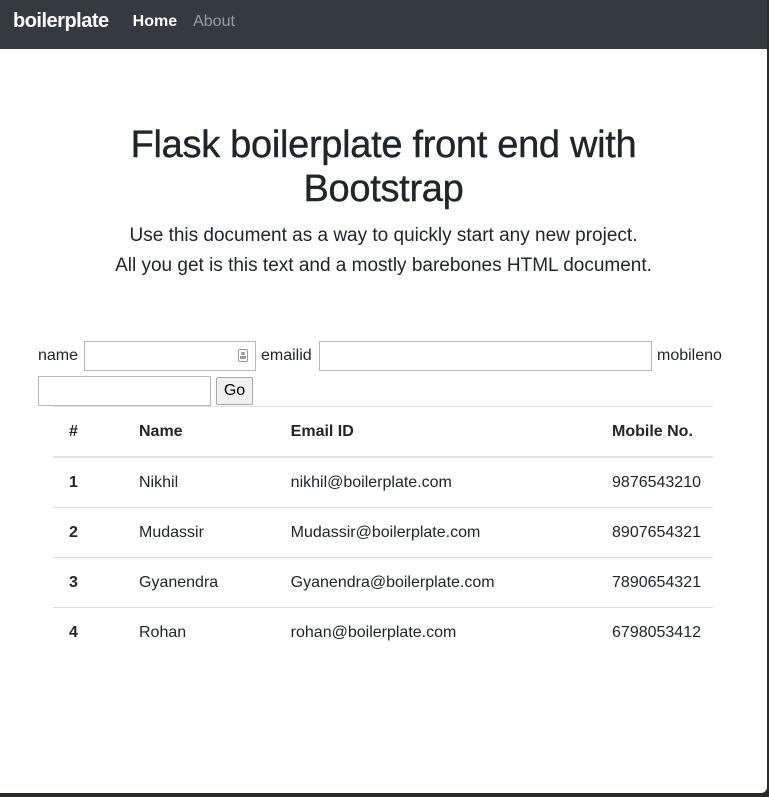 The height and width of the screenshot is (797, 769). Describe the element at coordinates (155, 22) in the screenshot. I see `nav-link-home: Home` at that location.